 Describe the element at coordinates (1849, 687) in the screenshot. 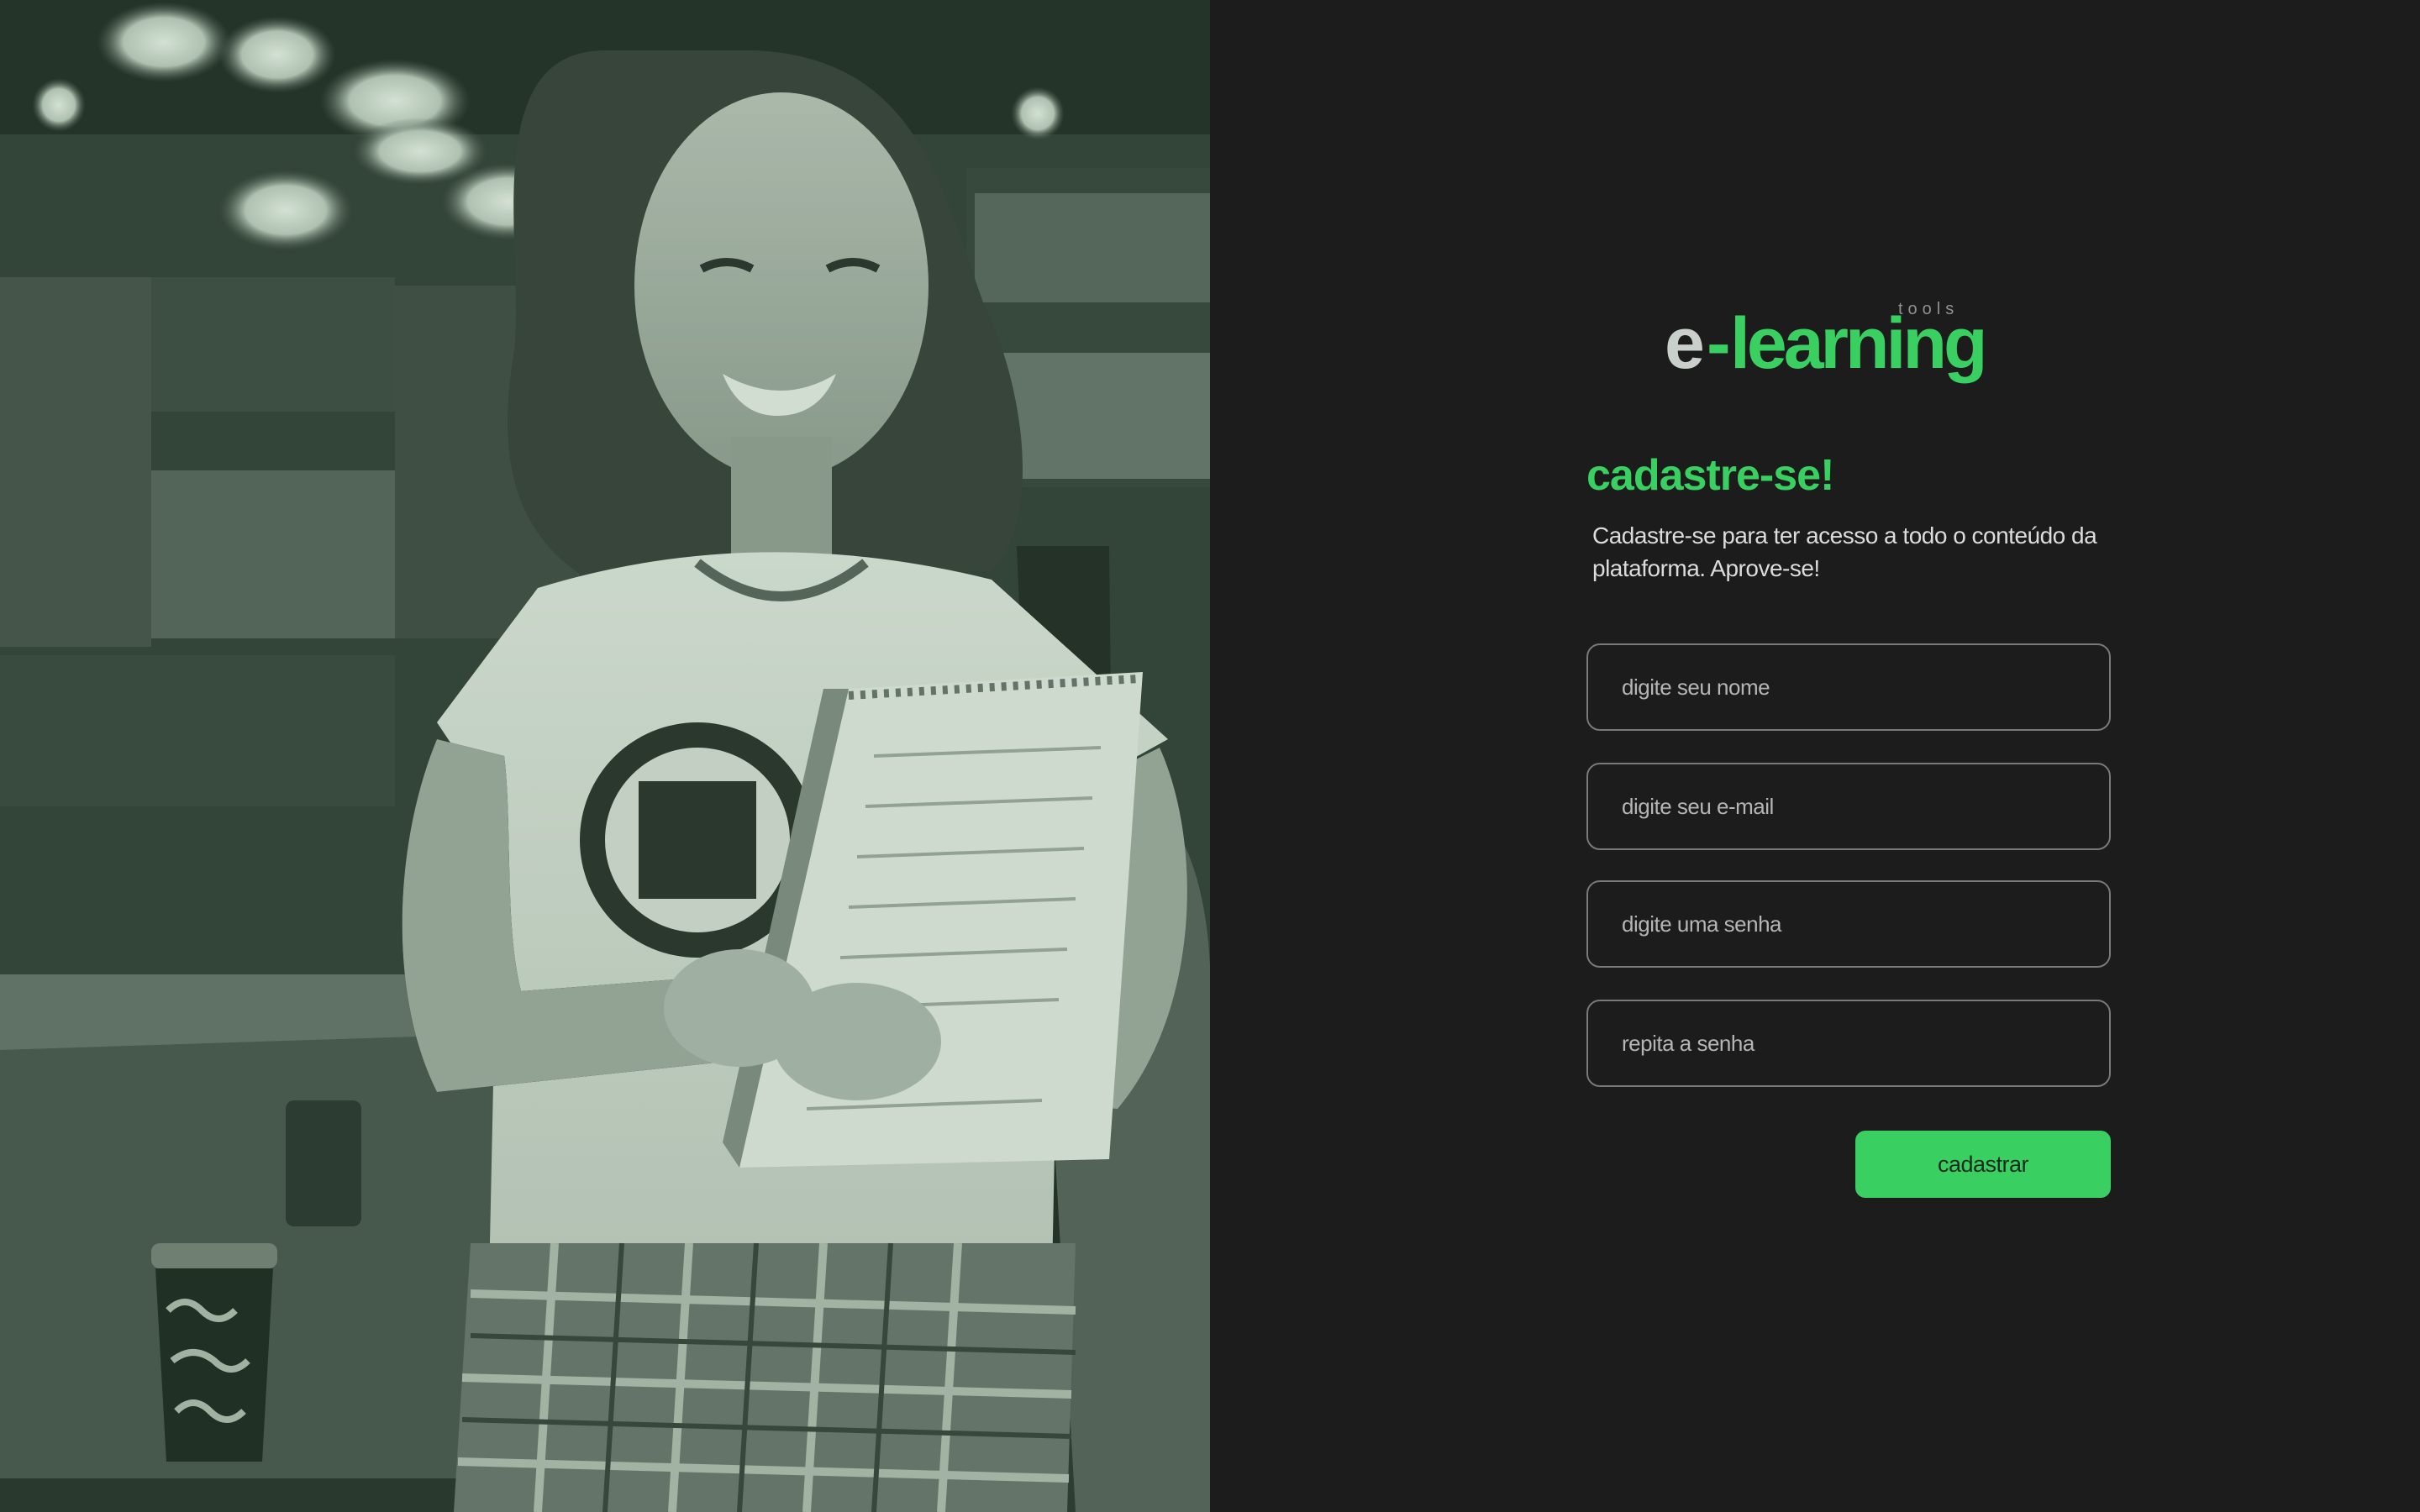

I see `name-field` at that location.